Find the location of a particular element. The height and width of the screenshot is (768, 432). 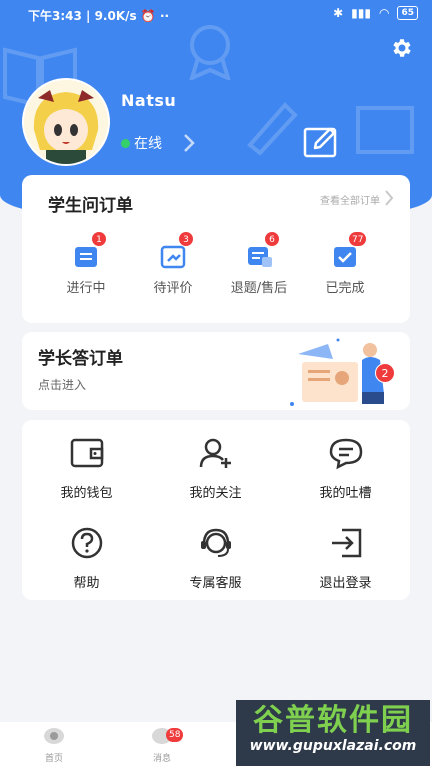

bluetooth-icon: ✱ is located at coordinates (338, 13).